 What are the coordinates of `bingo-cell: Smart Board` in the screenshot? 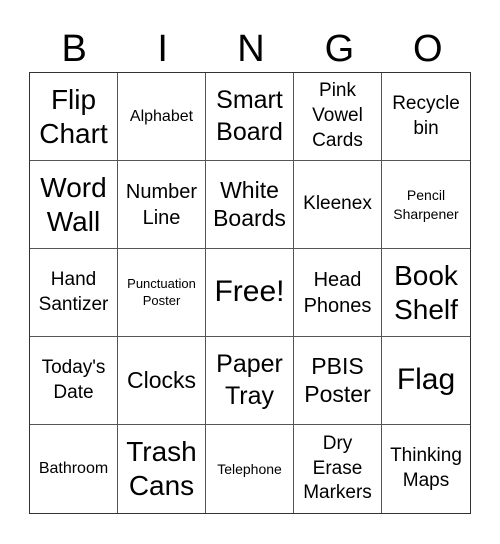 It's located at (250, 117).